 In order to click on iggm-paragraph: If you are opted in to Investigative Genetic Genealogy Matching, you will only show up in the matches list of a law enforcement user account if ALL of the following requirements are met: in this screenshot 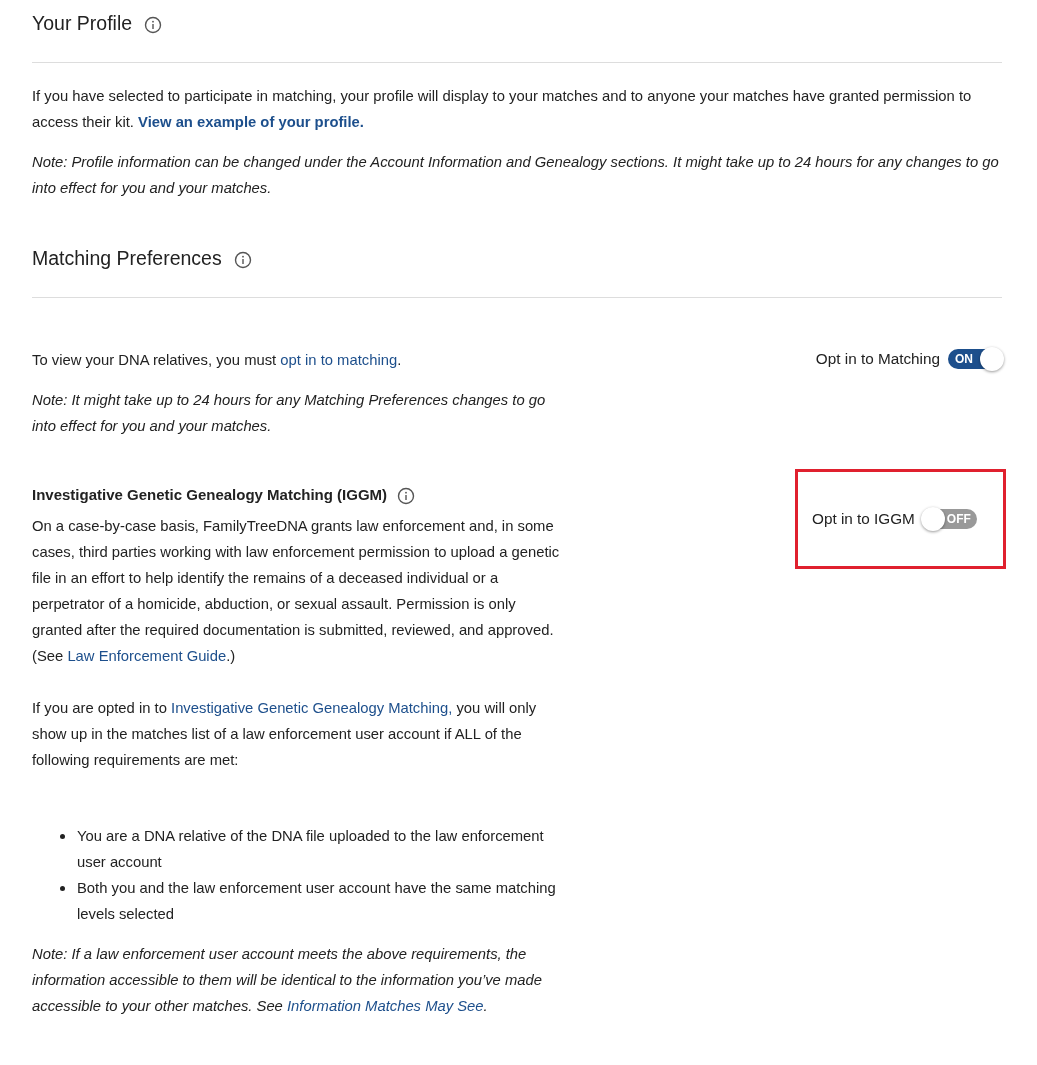, I will do `click(285, 734)`.